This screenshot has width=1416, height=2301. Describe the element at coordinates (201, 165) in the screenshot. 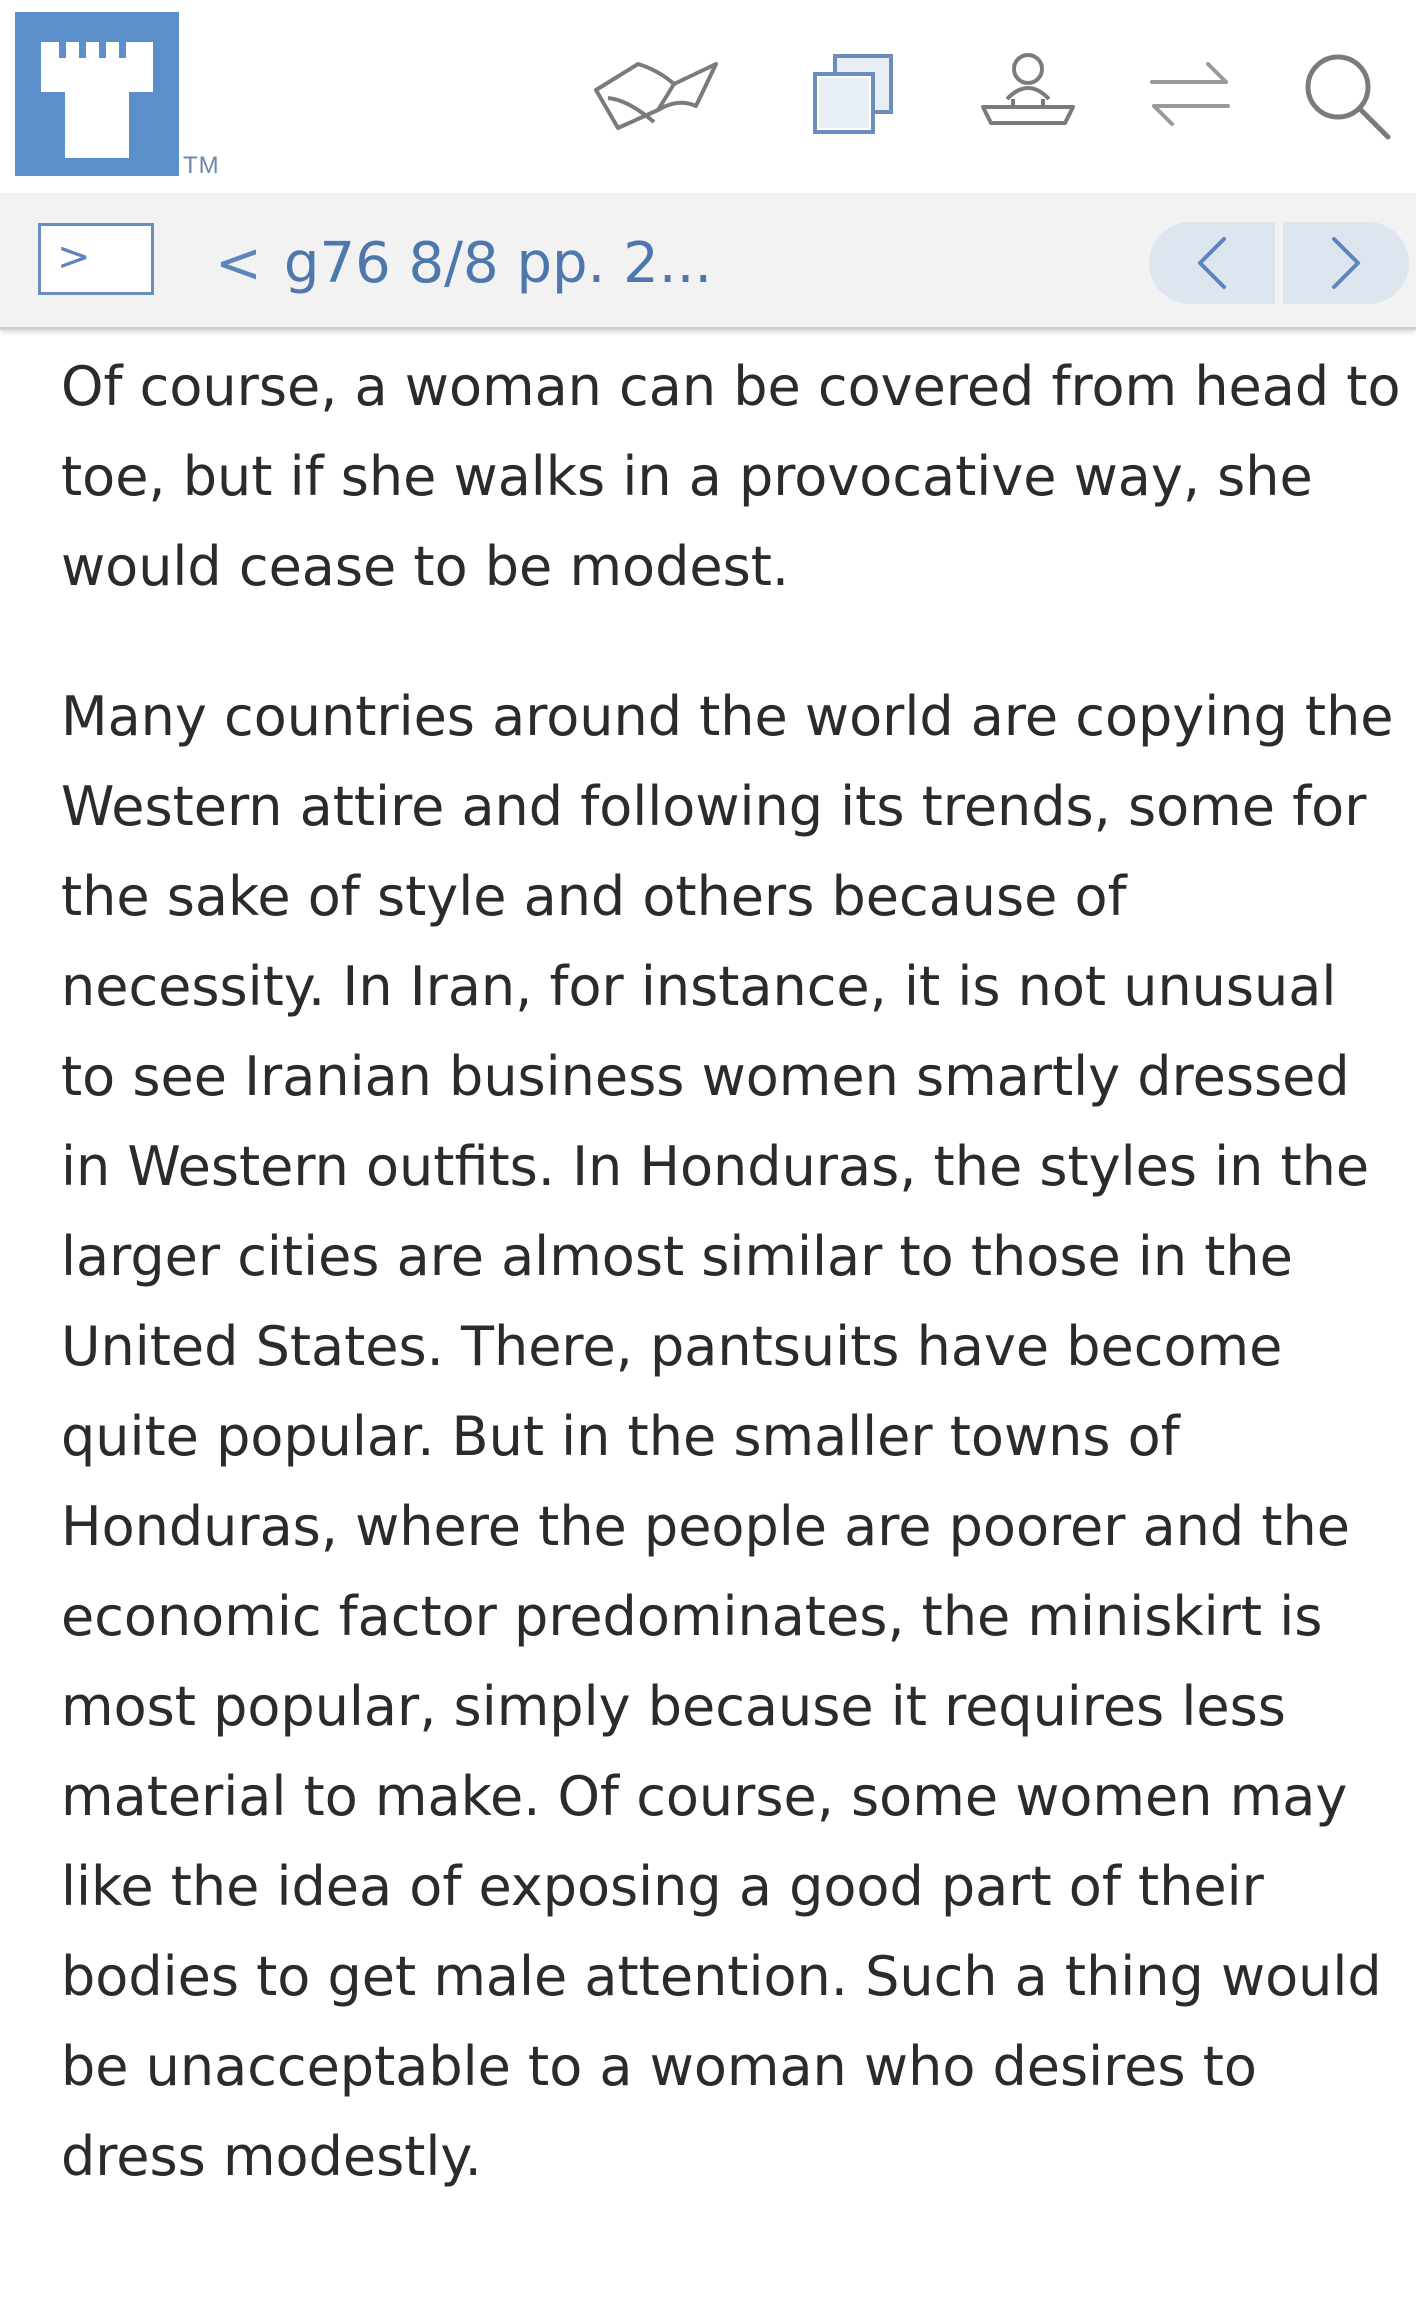

I see `trademark-label: TM` at that location.